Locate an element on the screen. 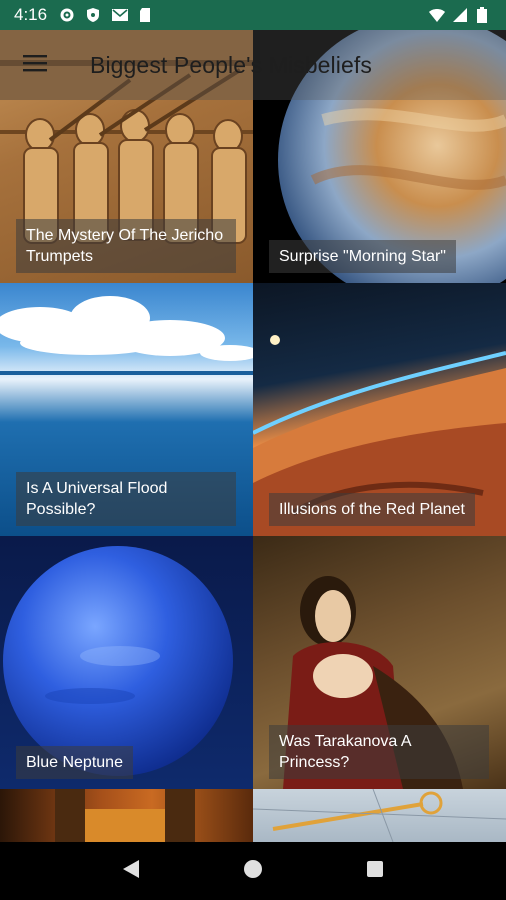  status-icons-right is located at coordinates (460, 15).